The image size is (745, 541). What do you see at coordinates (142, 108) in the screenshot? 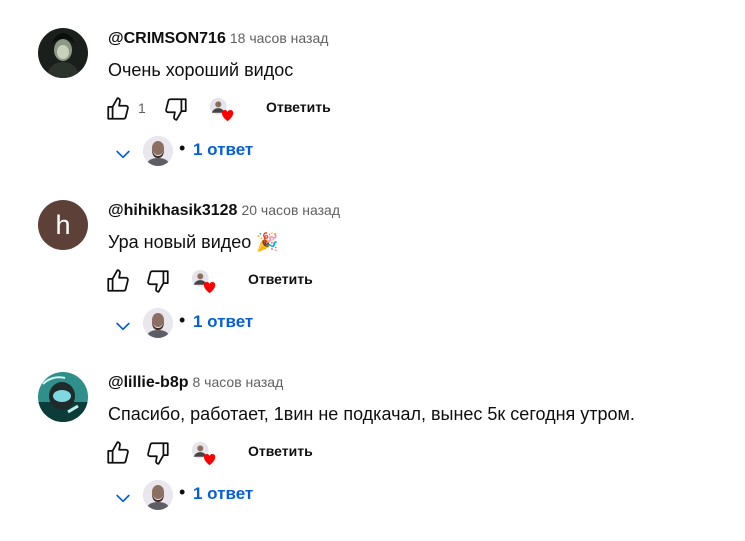
I see `like-count: 1` at bounding box center [142, 108].